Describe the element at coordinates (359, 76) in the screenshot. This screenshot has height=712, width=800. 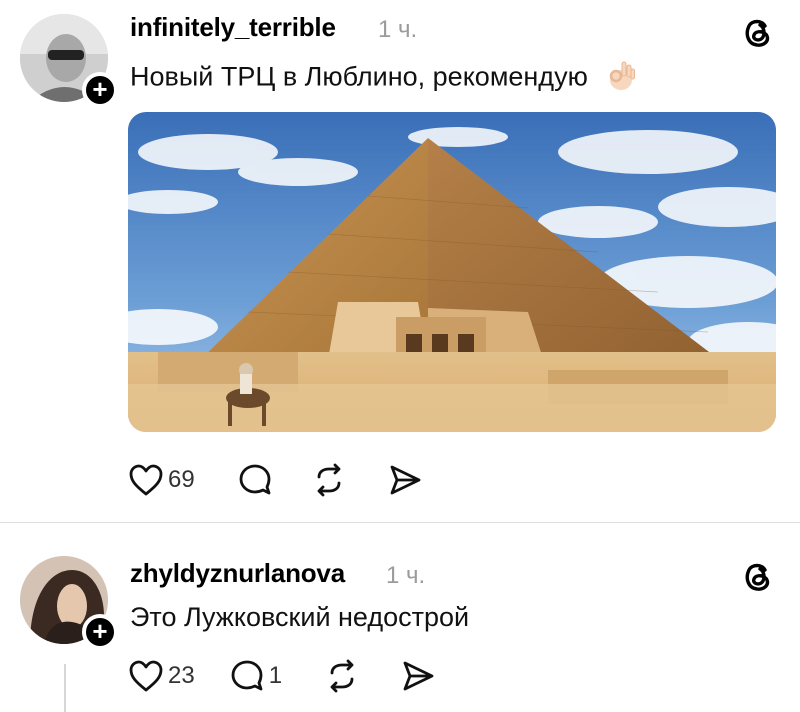
I see `post-text-content: Новый ТРЦ в Люблино, рекомендую` at that location.